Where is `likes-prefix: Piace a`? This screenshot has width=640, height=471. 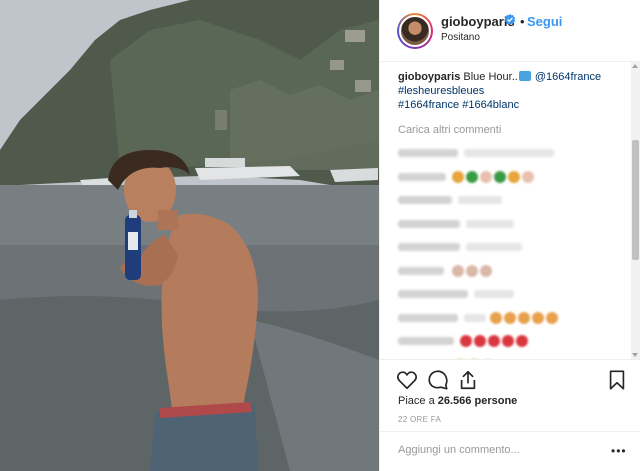 likes-prefix: Piace a is located at coordinates (416, 401).